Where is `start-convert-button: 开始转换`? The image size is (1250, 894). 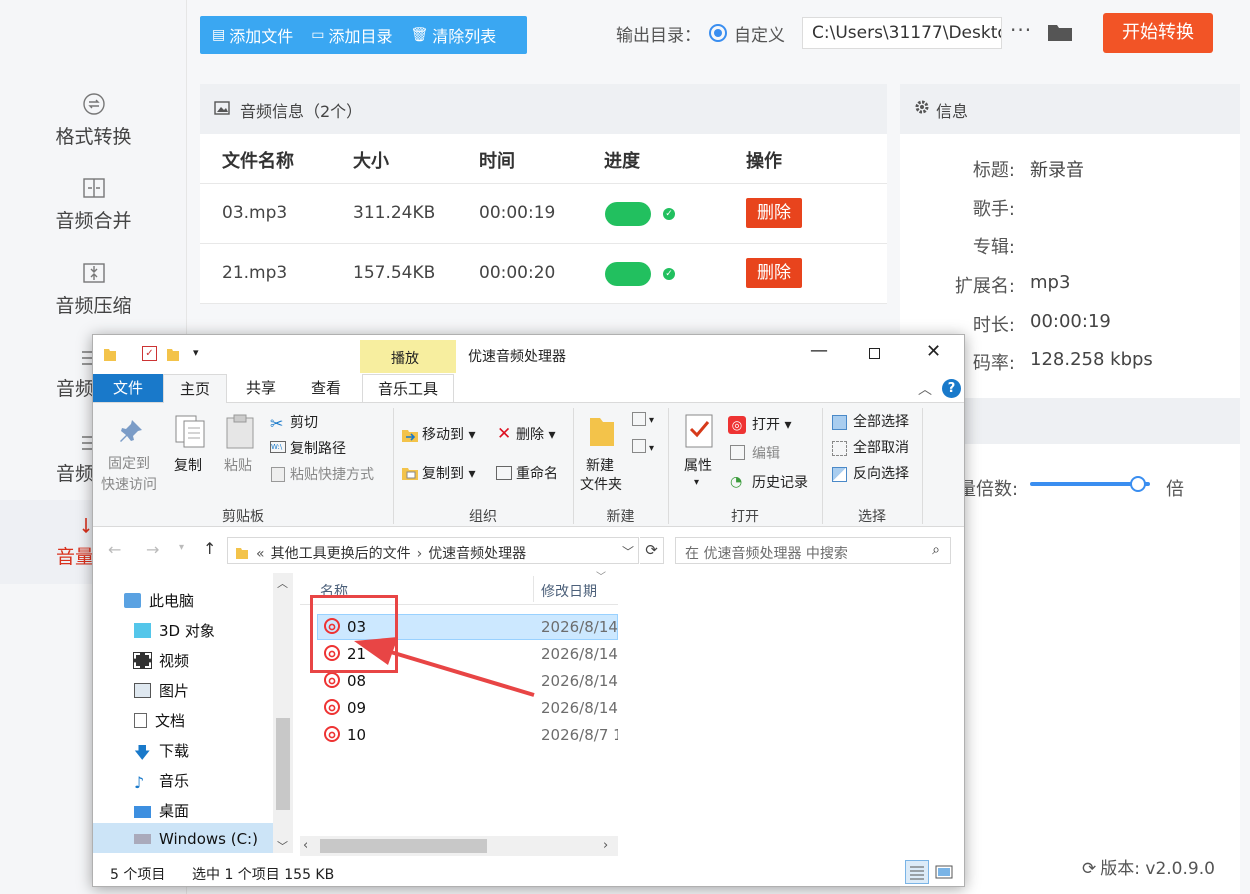 start-convert-button: 开始转换 is located at coordinates (1158, 33).